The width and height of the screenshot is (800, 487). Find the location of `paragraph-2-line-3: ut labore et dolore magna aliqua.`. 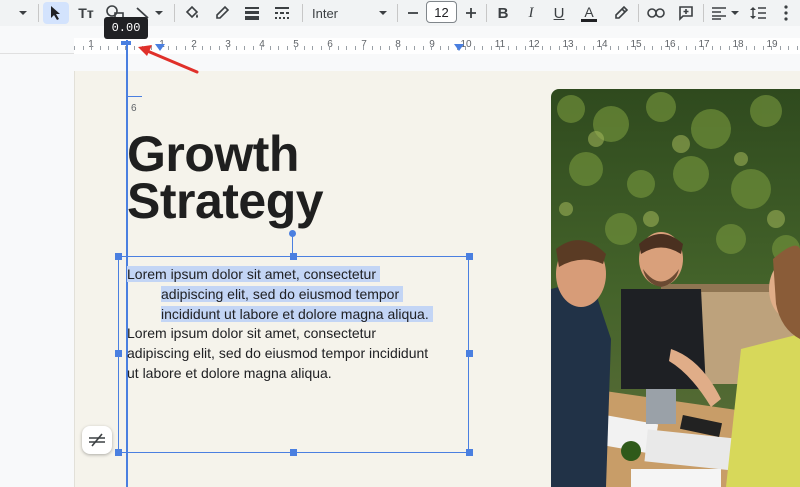

paragraph-2-line-3: ut labore et dolore magna aliqua. is located at coordinates (229, 373).